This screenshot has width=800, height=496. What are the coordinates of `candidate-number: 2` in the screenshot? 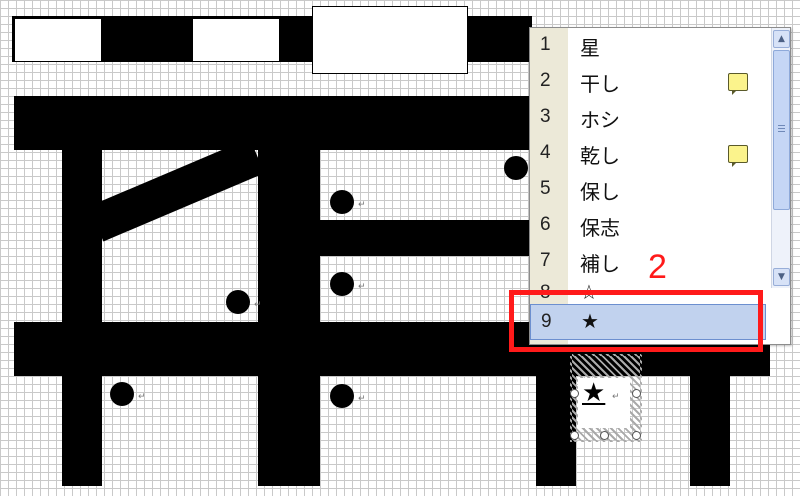 It's located at (545, 80).